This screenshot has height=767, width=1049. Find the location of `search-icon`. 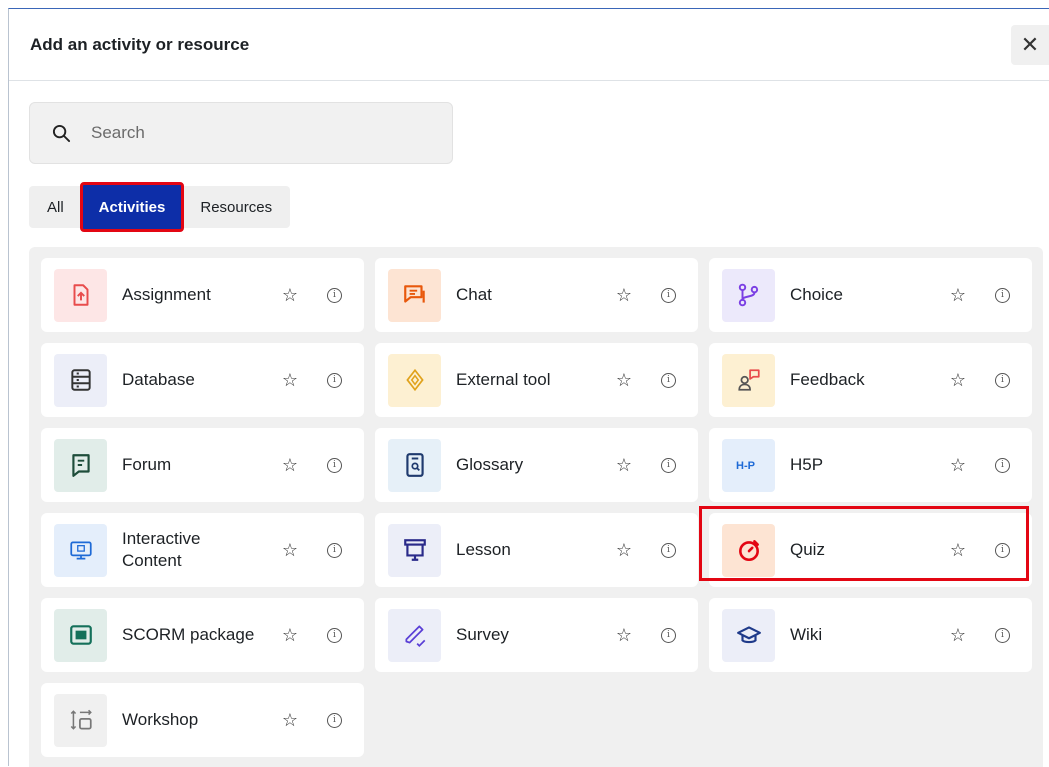

search-icon is located at coordinates (61, 133).